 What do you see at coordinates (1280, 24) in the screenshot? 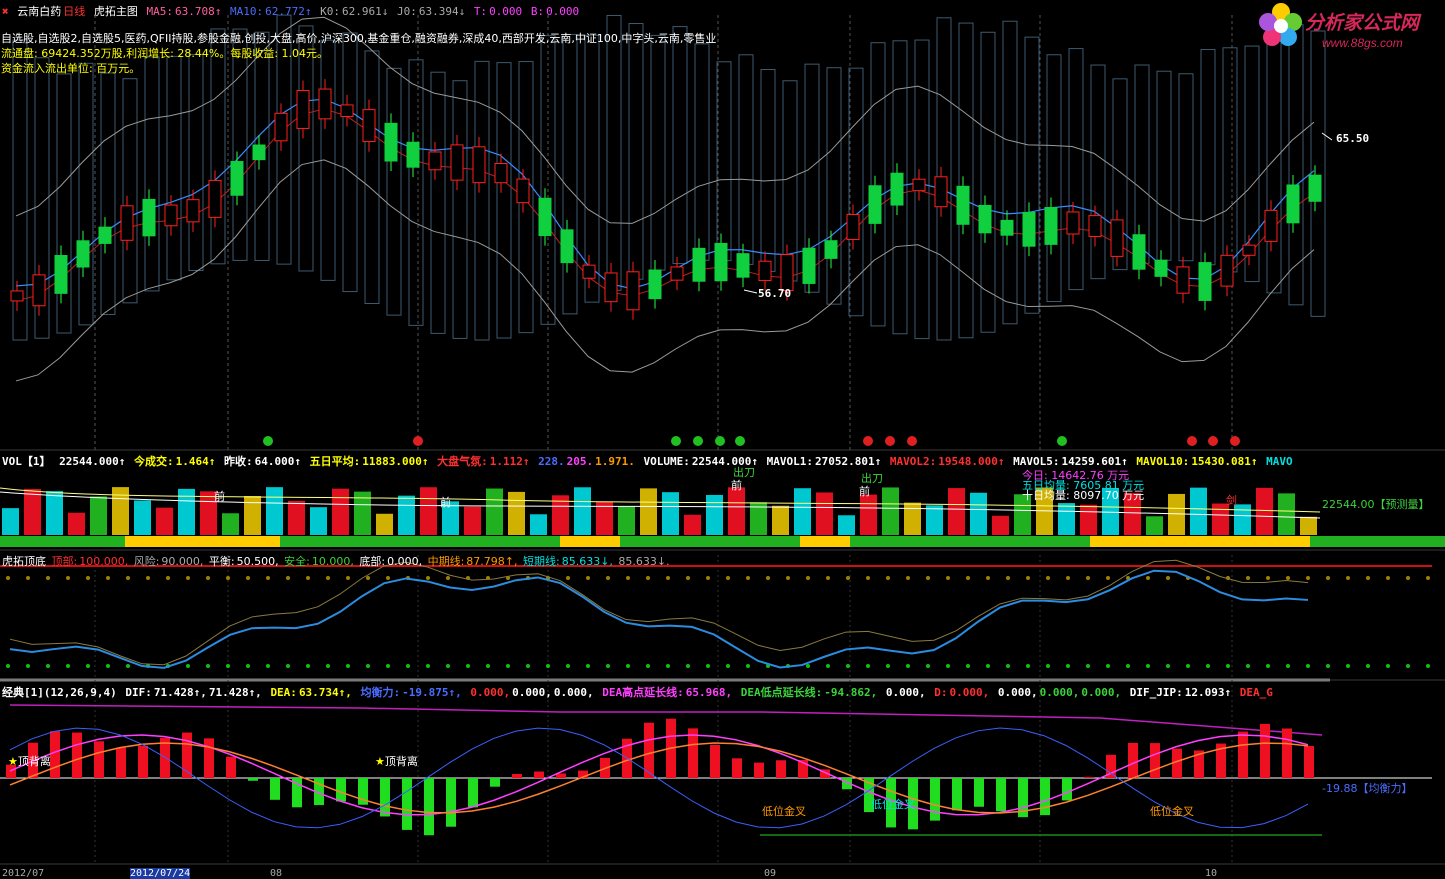
I see `flower-logo-icon` at bounding box center [1280, 24].